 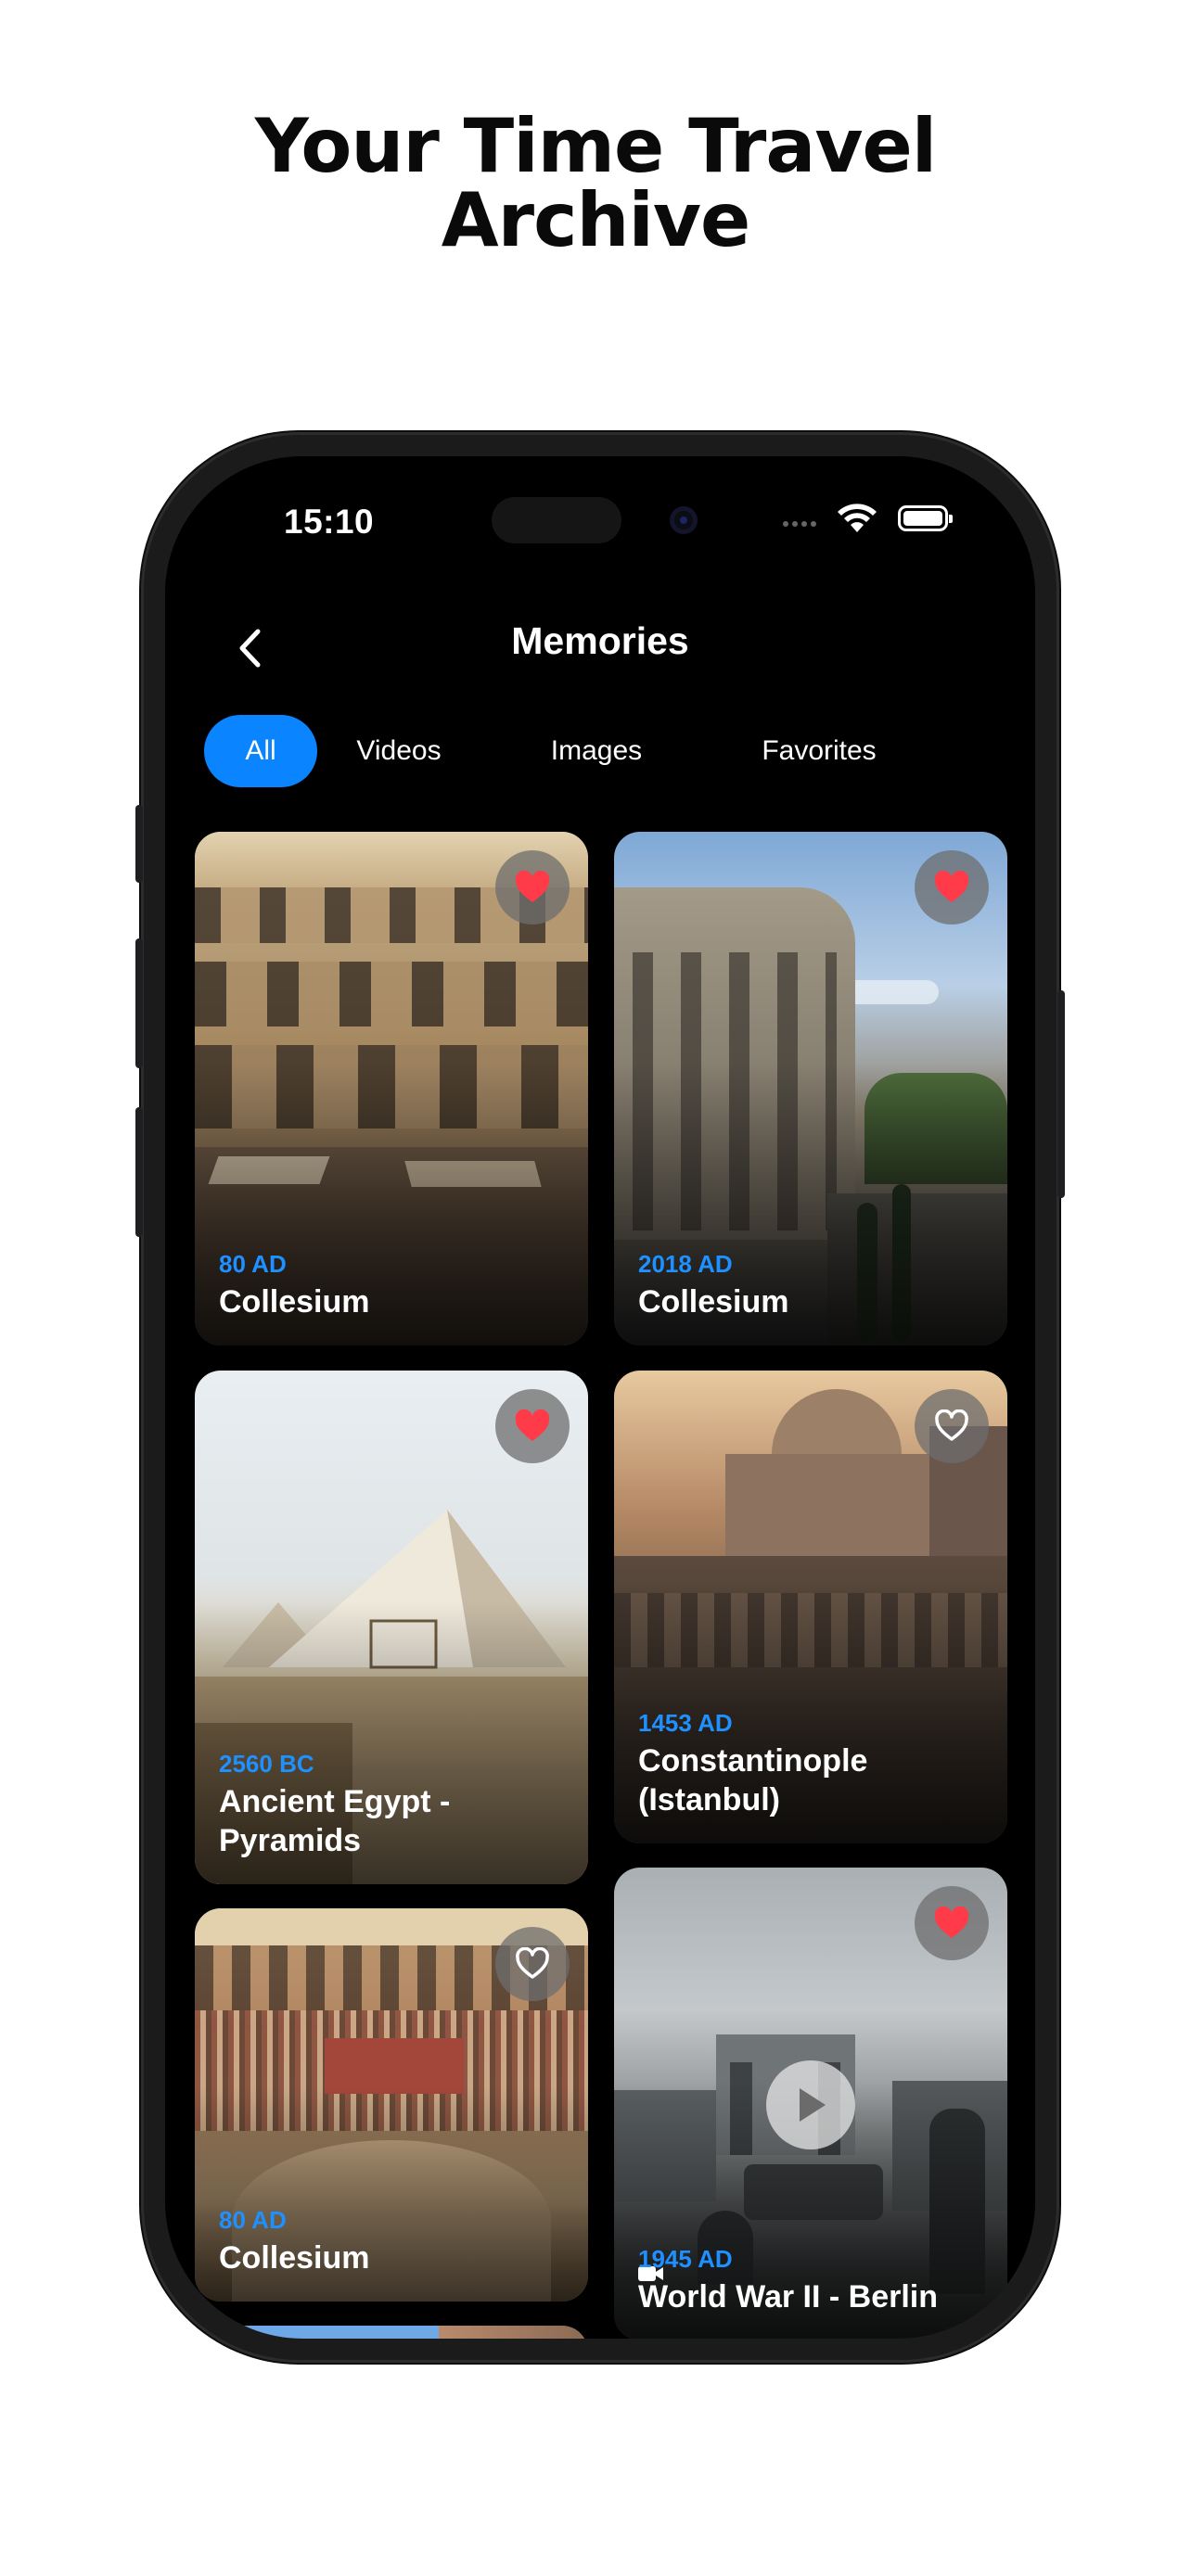 I want to click on headline-line-1: Your Time Travel, so click(x=595, y=146).